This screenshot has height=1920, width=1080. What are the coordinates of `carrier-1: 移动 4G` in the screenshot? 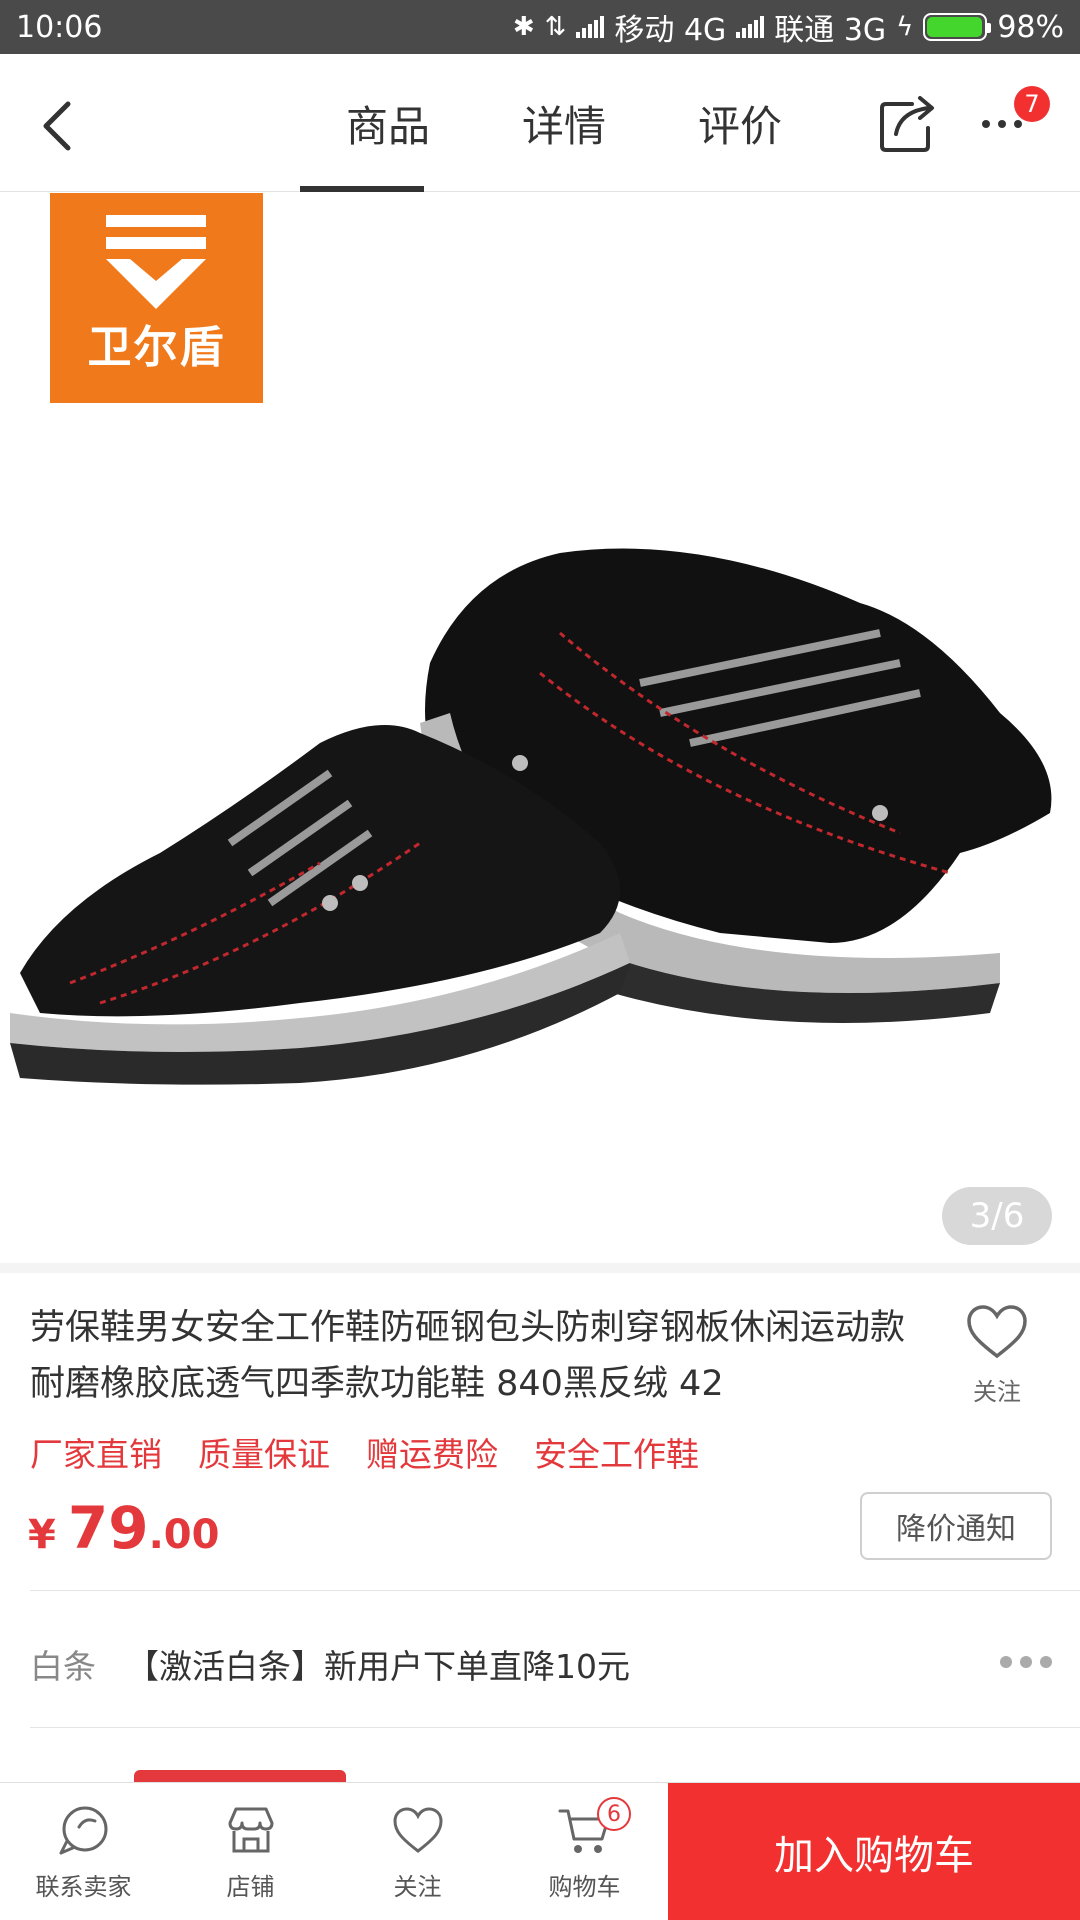 It's located at (670, 30).